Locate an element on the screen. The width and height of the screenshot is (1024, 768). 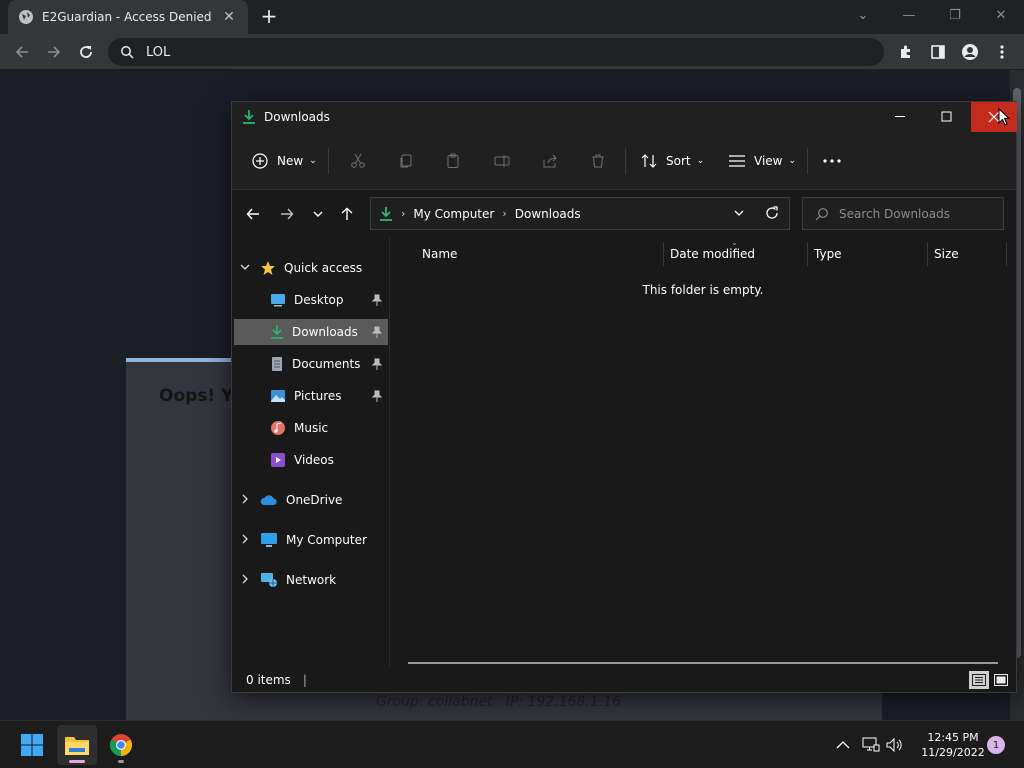
taskbar-chrome is located at coordinates (121, 745).